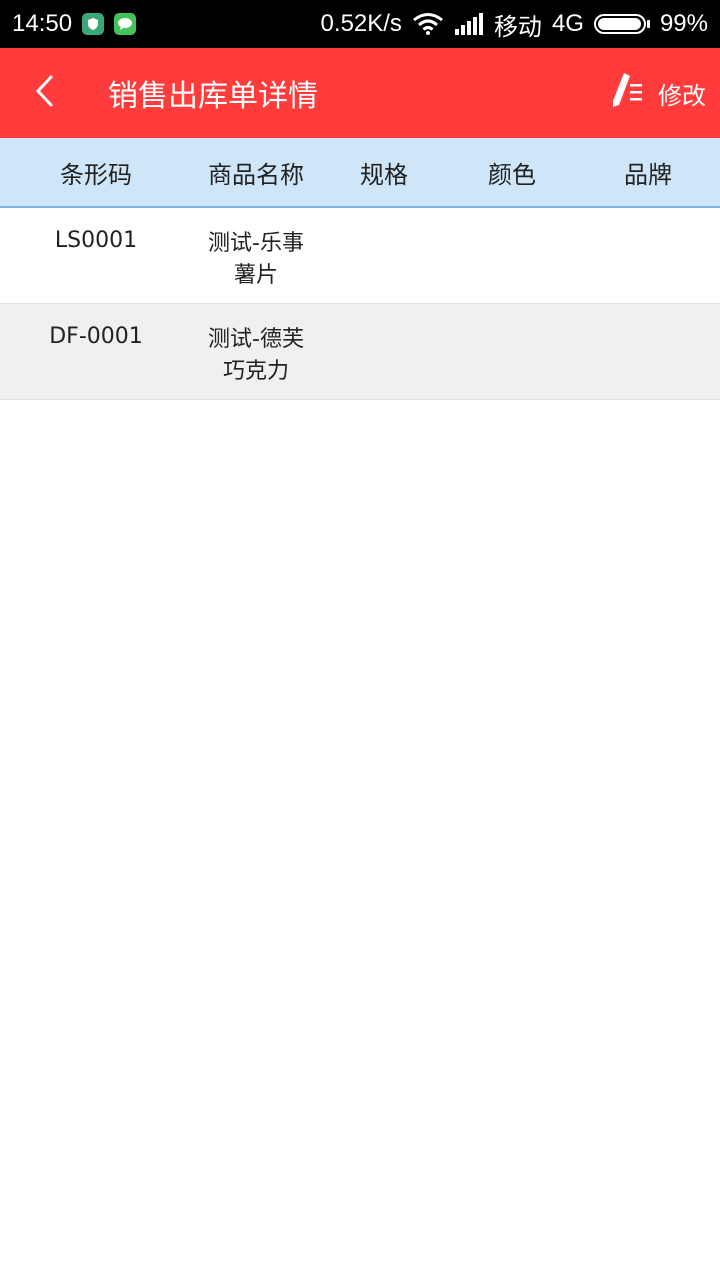 The width and height of the screenshot is (720, 1280). I want to click on chevron-left-icon, so click(45, 93).